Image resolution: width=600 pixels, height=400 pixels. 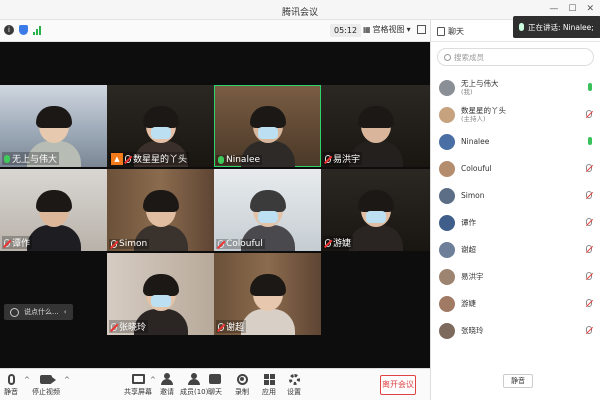 I want to click on video-options-caret: ^, so click(x=67, y=380).